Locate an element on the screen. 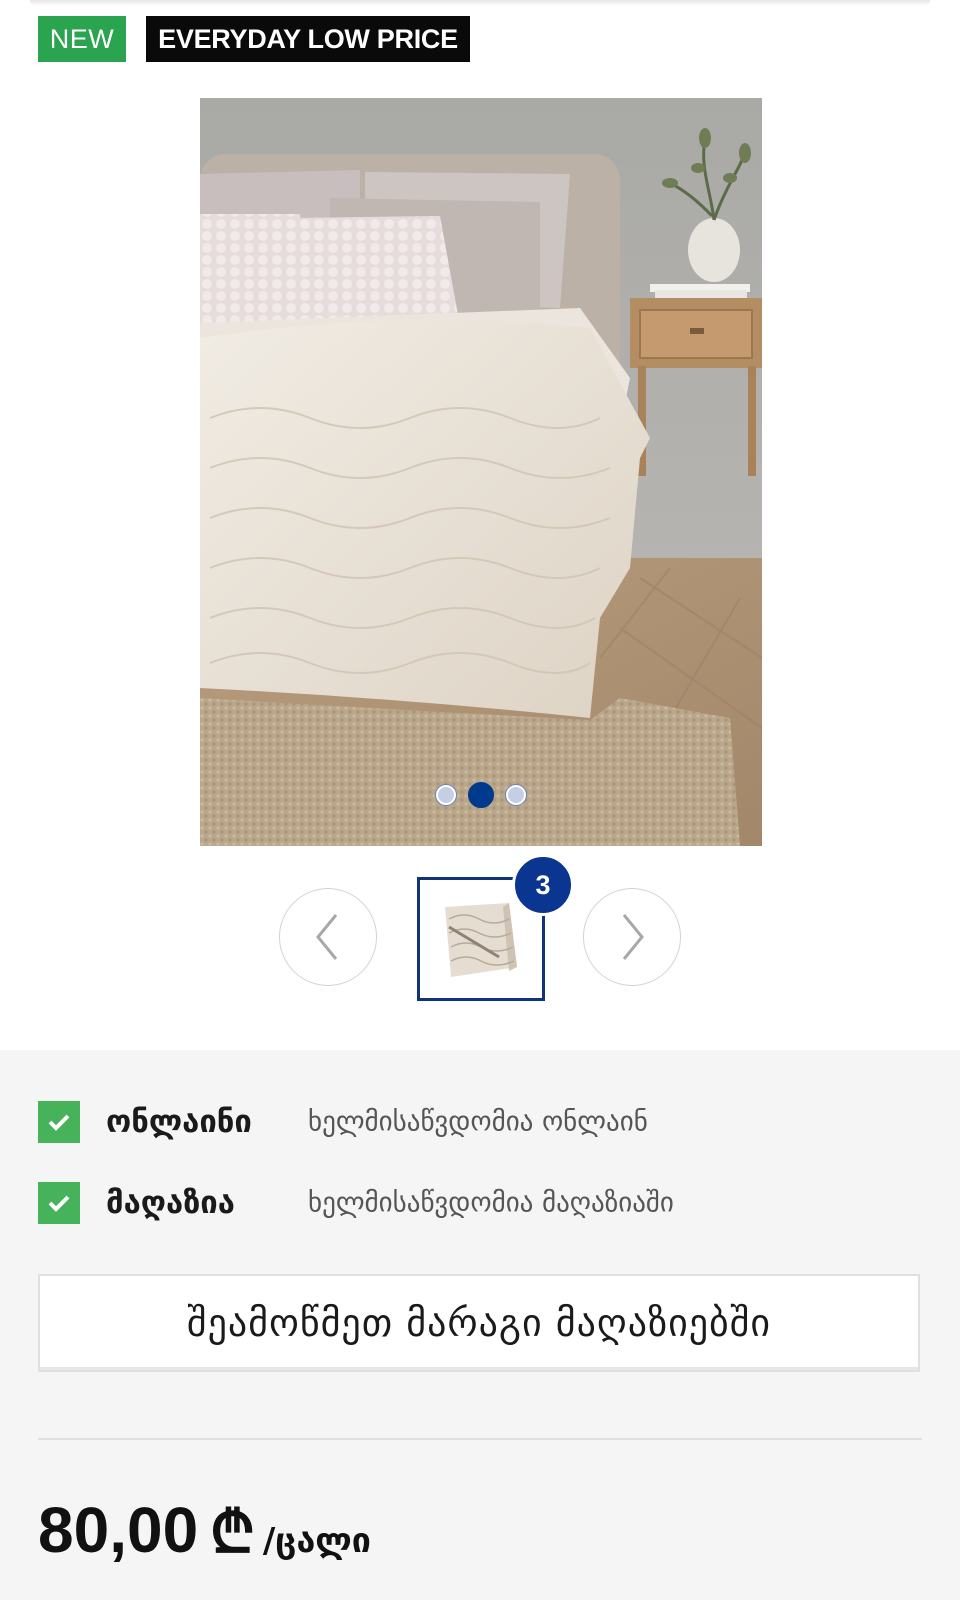 This screenshot has width=960, height=1600. availability-store-row: მაღაზია ხელმისაწვდომია მაღაზიაში is located at coordinates (468, 1203).